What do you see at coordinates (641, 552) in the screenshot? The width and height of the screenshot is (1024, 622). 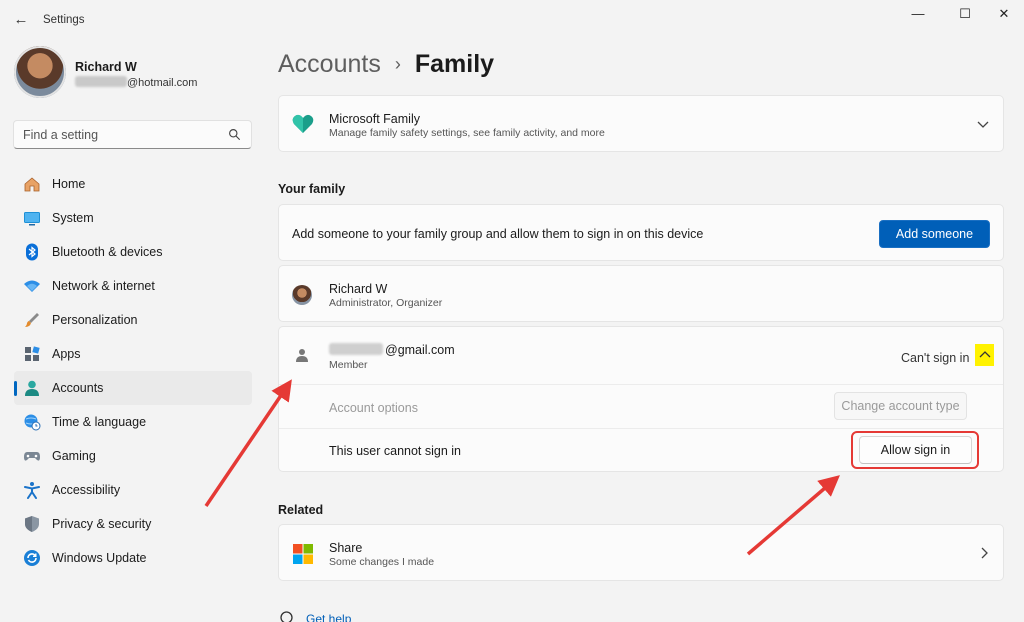 I see `share-card: Share Some changes I made` at bounding box center [641, 552].